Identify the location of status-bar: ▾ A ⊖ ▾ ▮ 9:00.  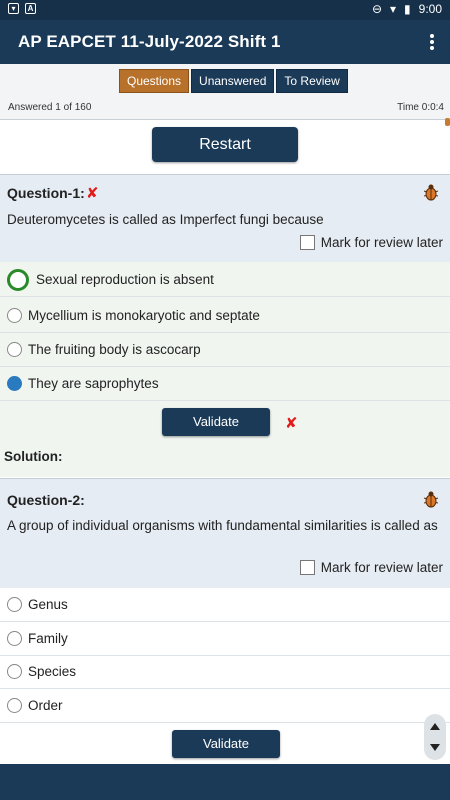
(225, 10).